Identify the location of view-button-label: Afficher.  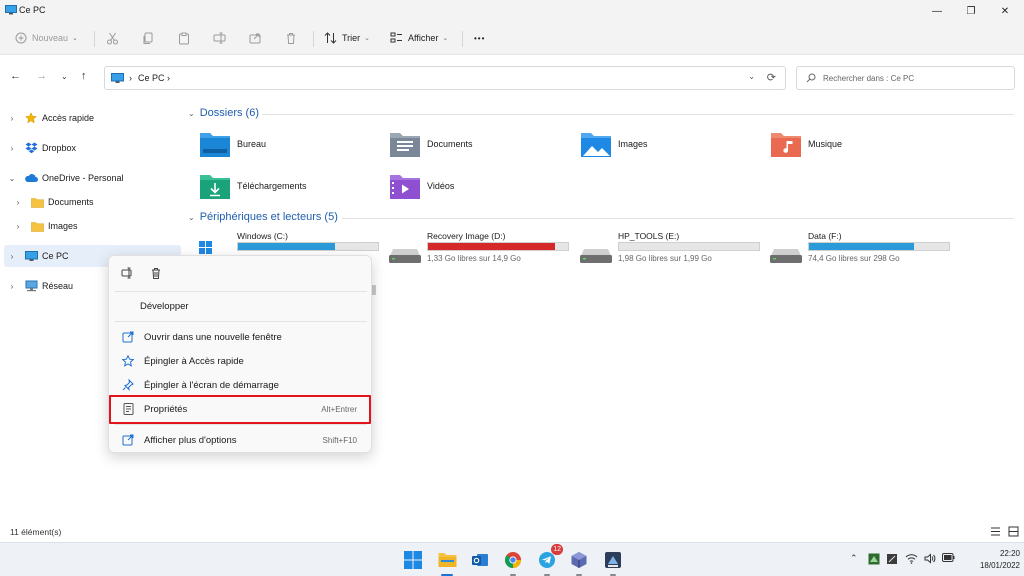
(423, 38).